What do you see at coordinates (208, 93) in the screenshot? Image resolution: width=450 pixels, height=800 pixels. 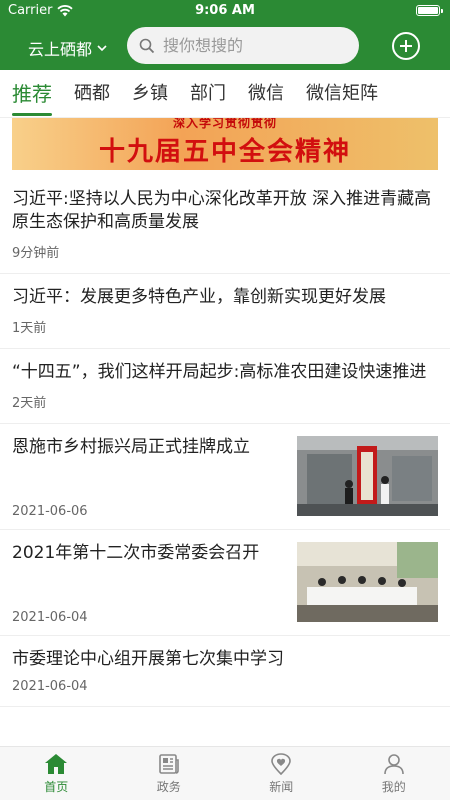 I see `tab-department: 部门` at bounding box center [208, 93].